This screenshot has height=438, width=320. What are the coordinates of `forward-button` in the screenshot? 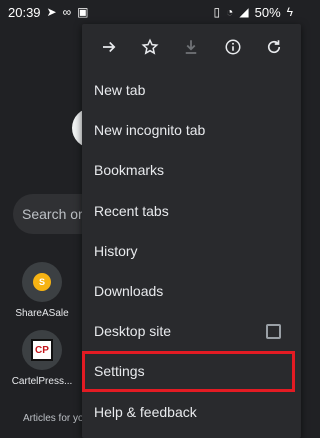 It's located at (109, 47).